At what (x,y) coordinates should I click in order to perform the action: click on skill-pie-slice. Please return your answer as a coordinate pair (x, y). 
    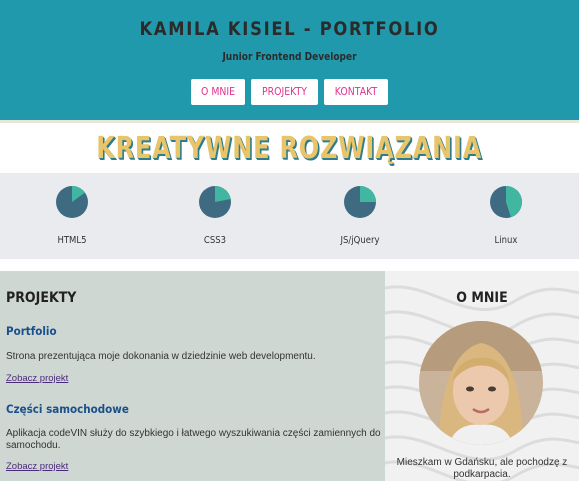
    Looking at the image, I should click on (368, 194).